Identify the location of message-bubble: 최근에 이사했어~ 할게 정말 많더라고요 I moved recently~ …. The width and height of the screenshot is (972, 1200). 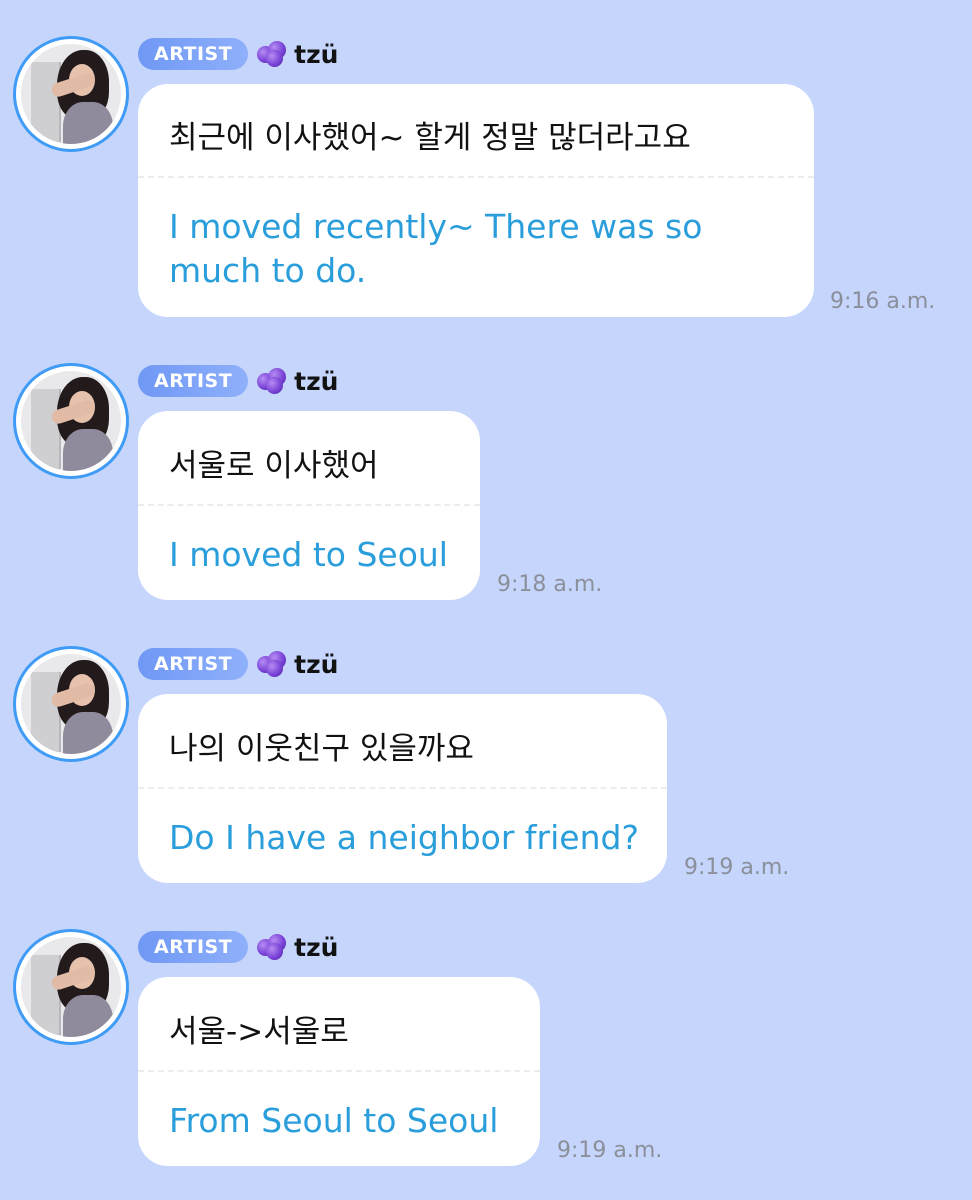
(476, 200).